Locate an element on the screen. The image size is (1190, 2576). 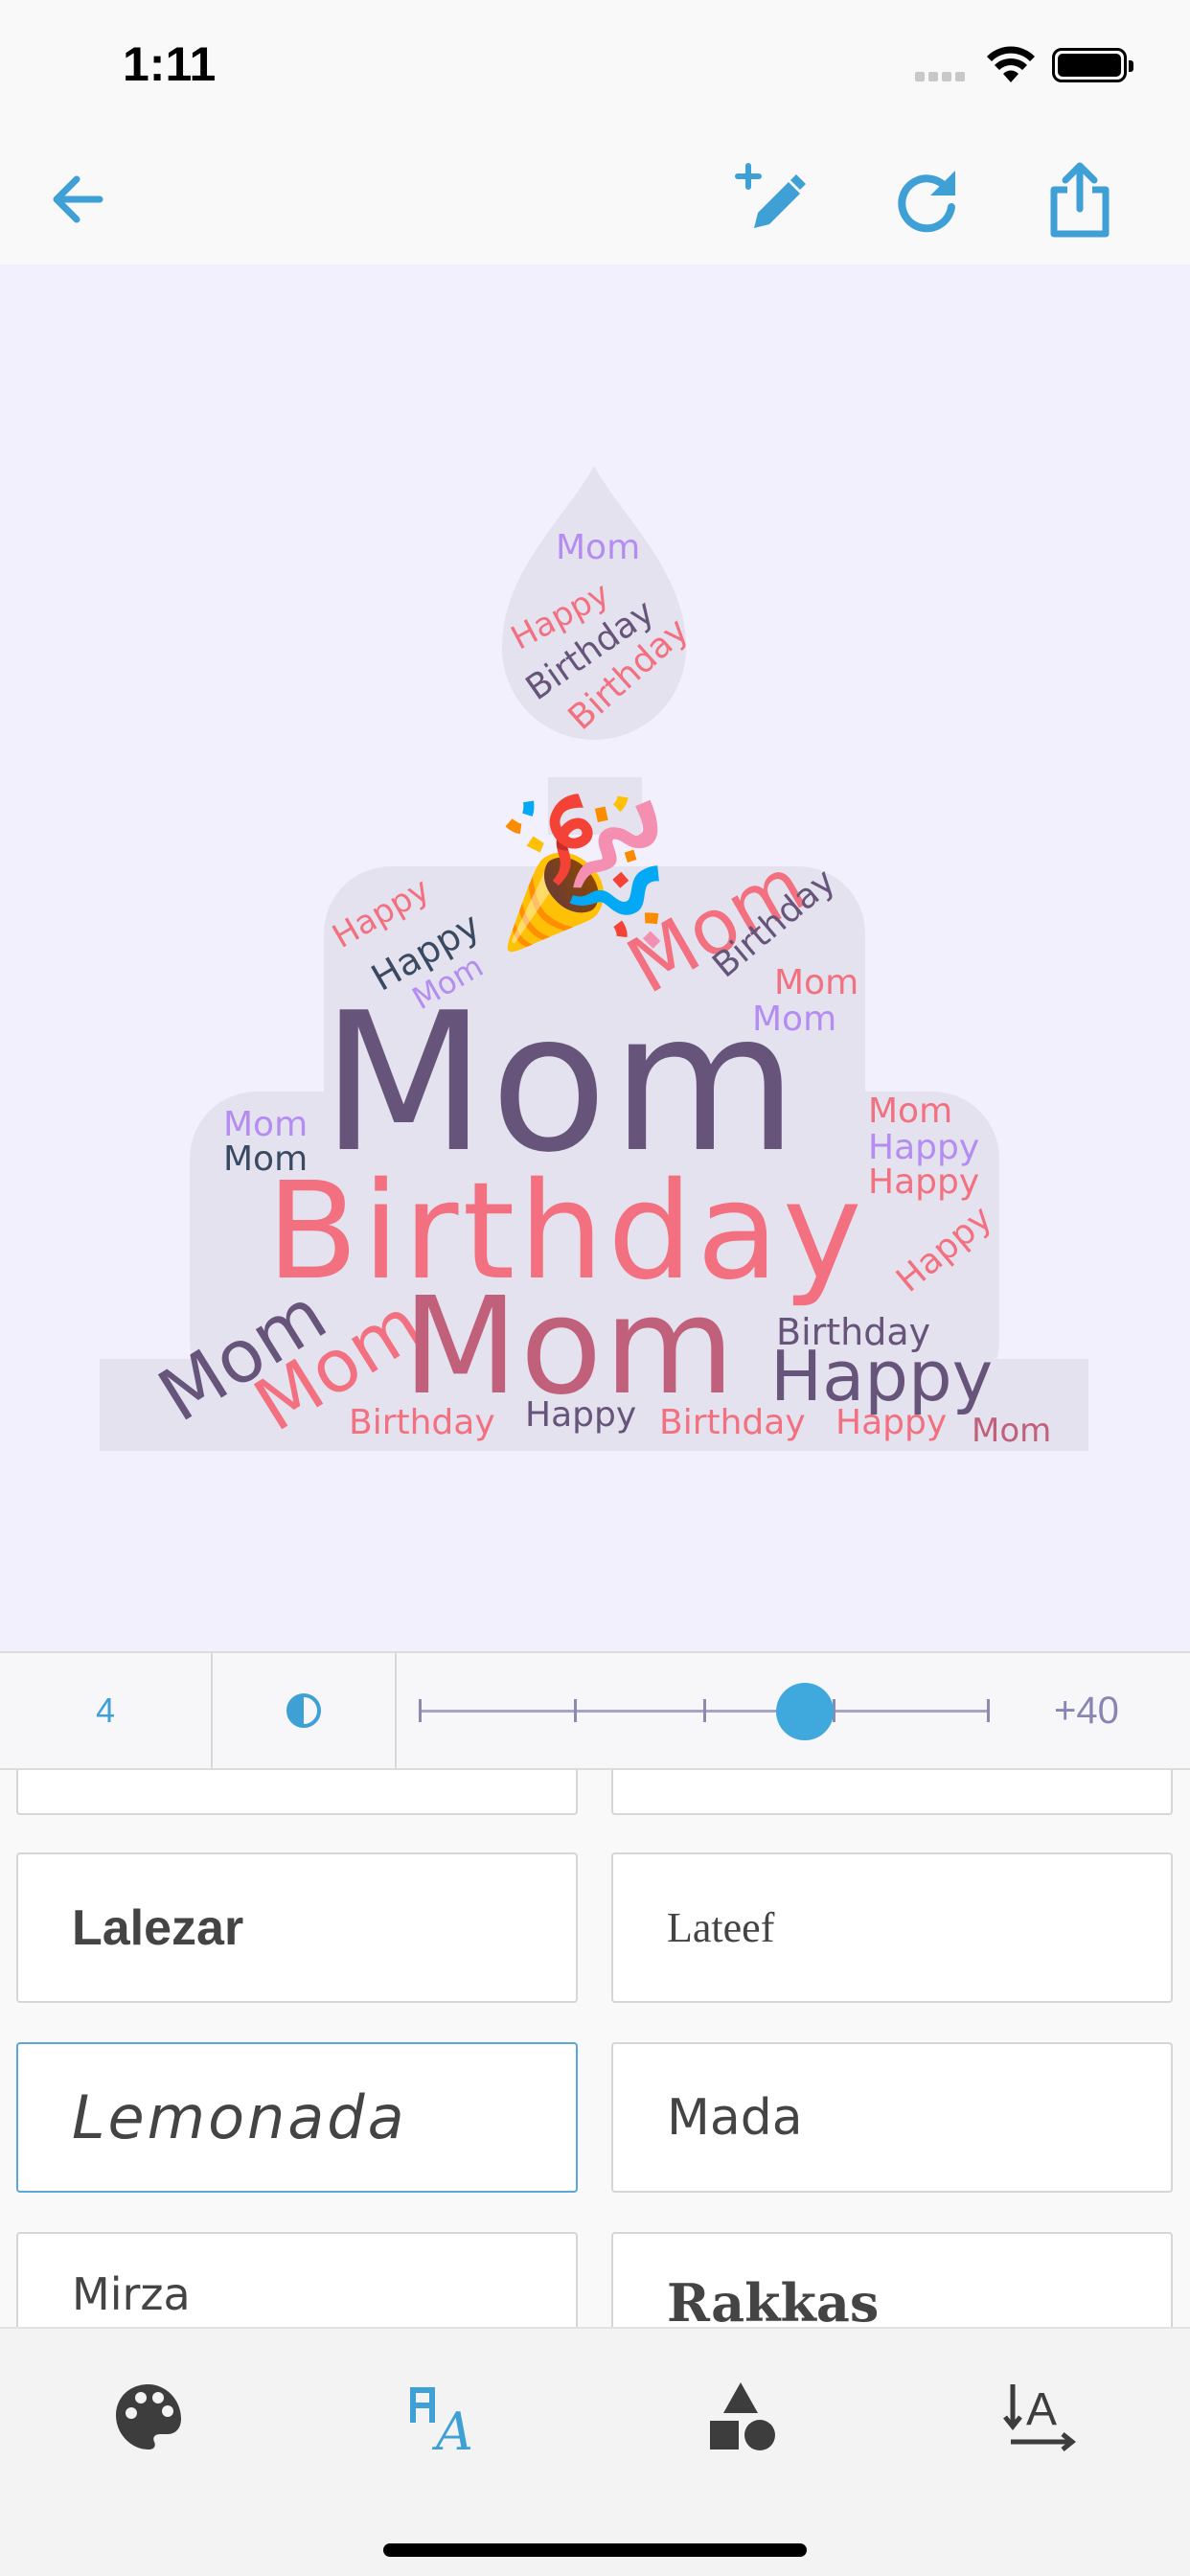
word-mom-medium: Mom is located at coordinates (570, 1347).